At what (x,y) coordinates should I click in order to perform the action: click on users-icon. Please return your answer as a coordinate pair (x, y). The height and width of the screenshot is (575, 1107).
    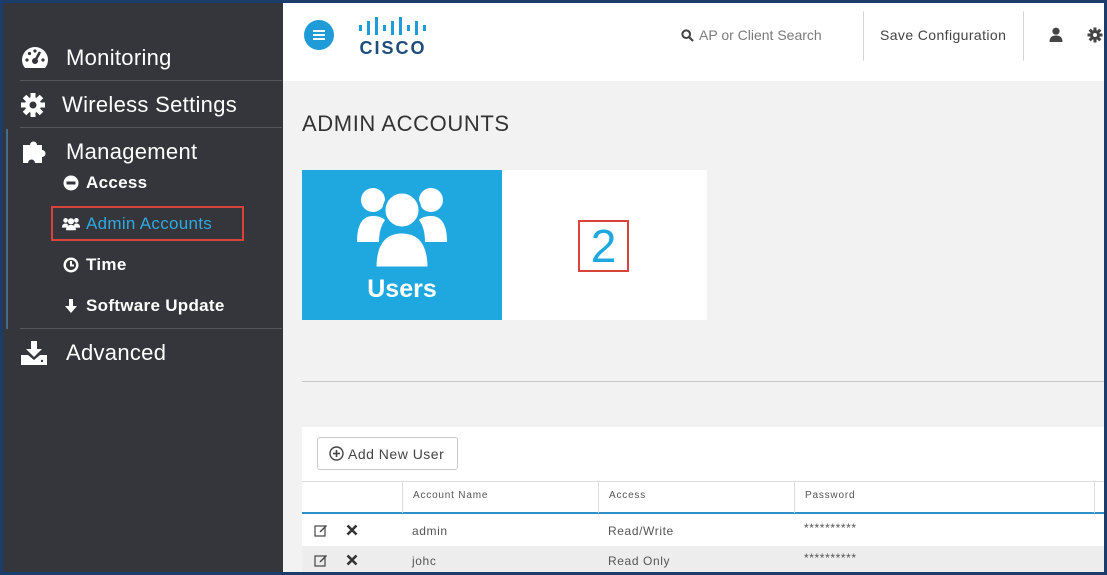
    Looking at the image, I should click on (71, 224).